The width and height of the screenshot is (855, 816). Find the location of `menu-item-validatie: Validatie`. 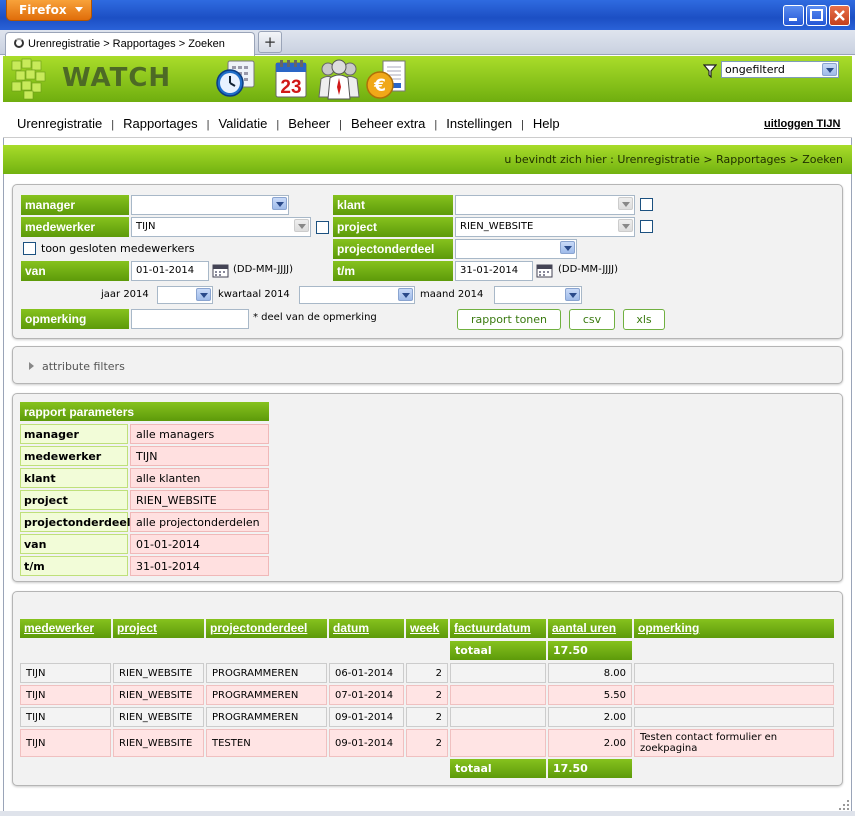

menu-item-validatie: Validatie is located at coordinates (242, 123).